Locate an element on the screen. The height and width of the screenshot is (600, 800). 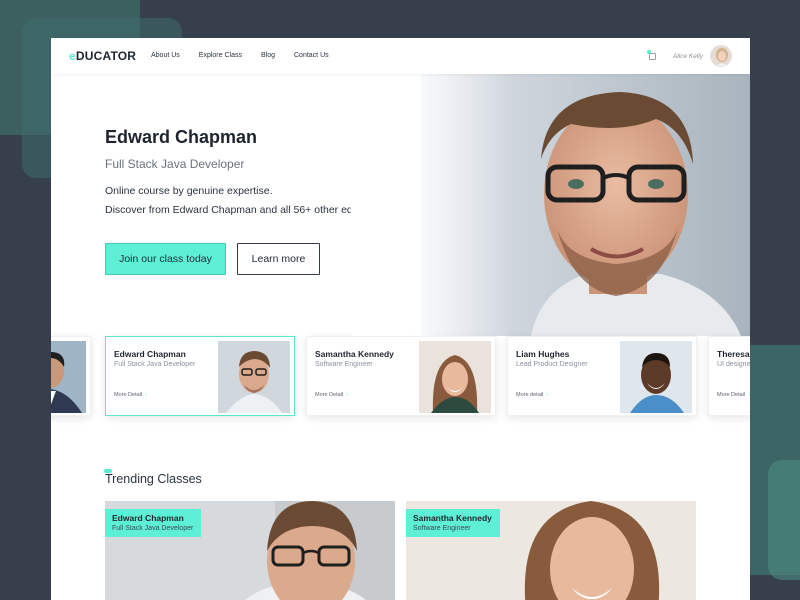
notification-dot is located at coordinates (649, 52).